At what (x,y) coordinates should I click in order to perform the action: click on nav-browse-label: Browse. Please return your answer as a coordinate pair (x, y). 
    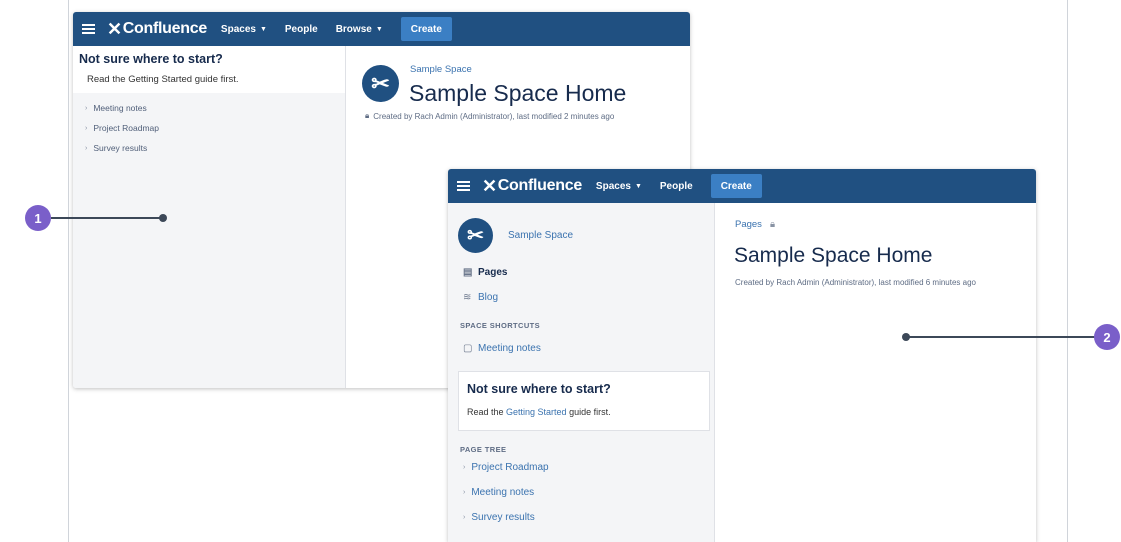
    Looking at the image, I should click on (353, 29).